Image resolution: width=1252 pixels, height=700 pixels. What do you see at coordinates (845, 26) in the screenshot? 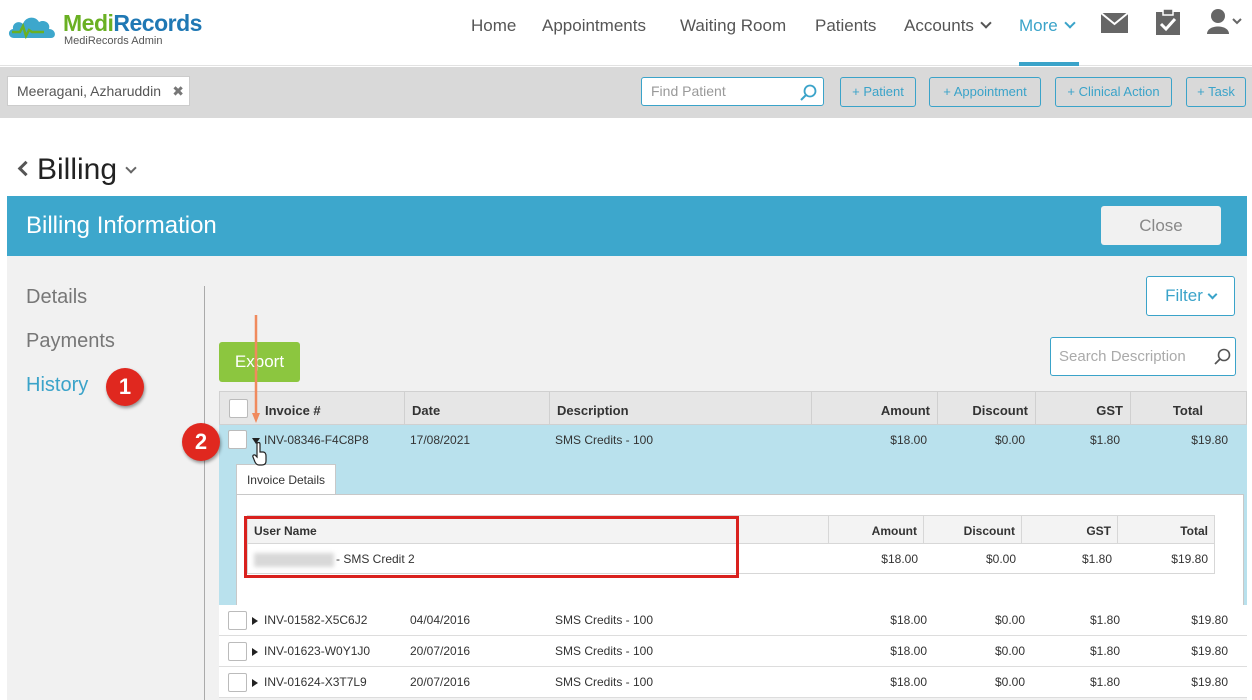
I see `nav-patients: Patients` at bounding box center [845, 26].